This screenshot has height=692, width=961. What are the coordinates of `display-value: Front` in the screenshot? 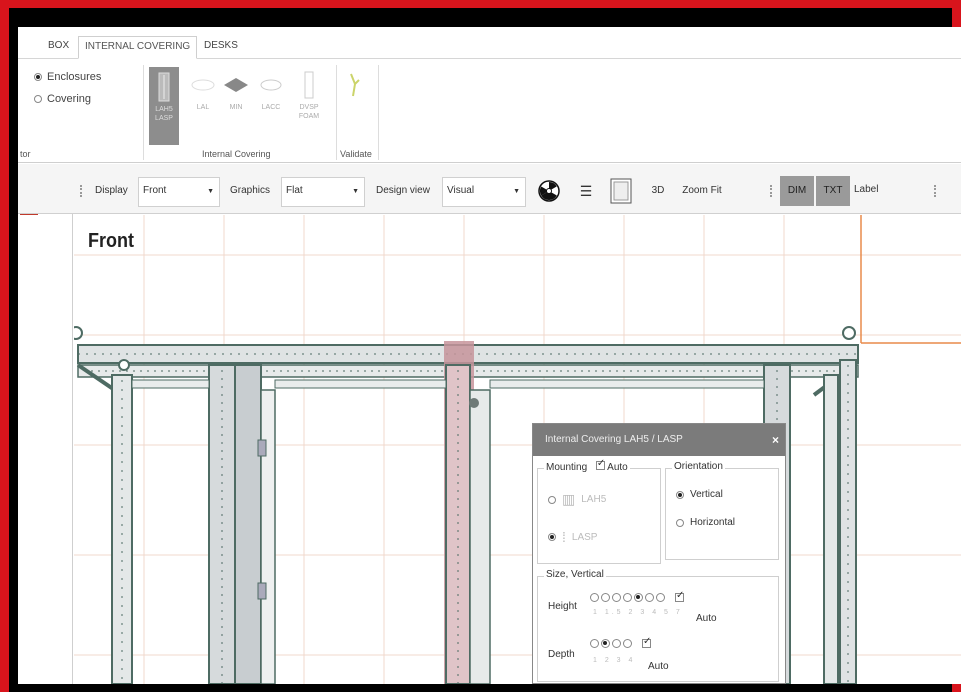 It's located at (155, 190).